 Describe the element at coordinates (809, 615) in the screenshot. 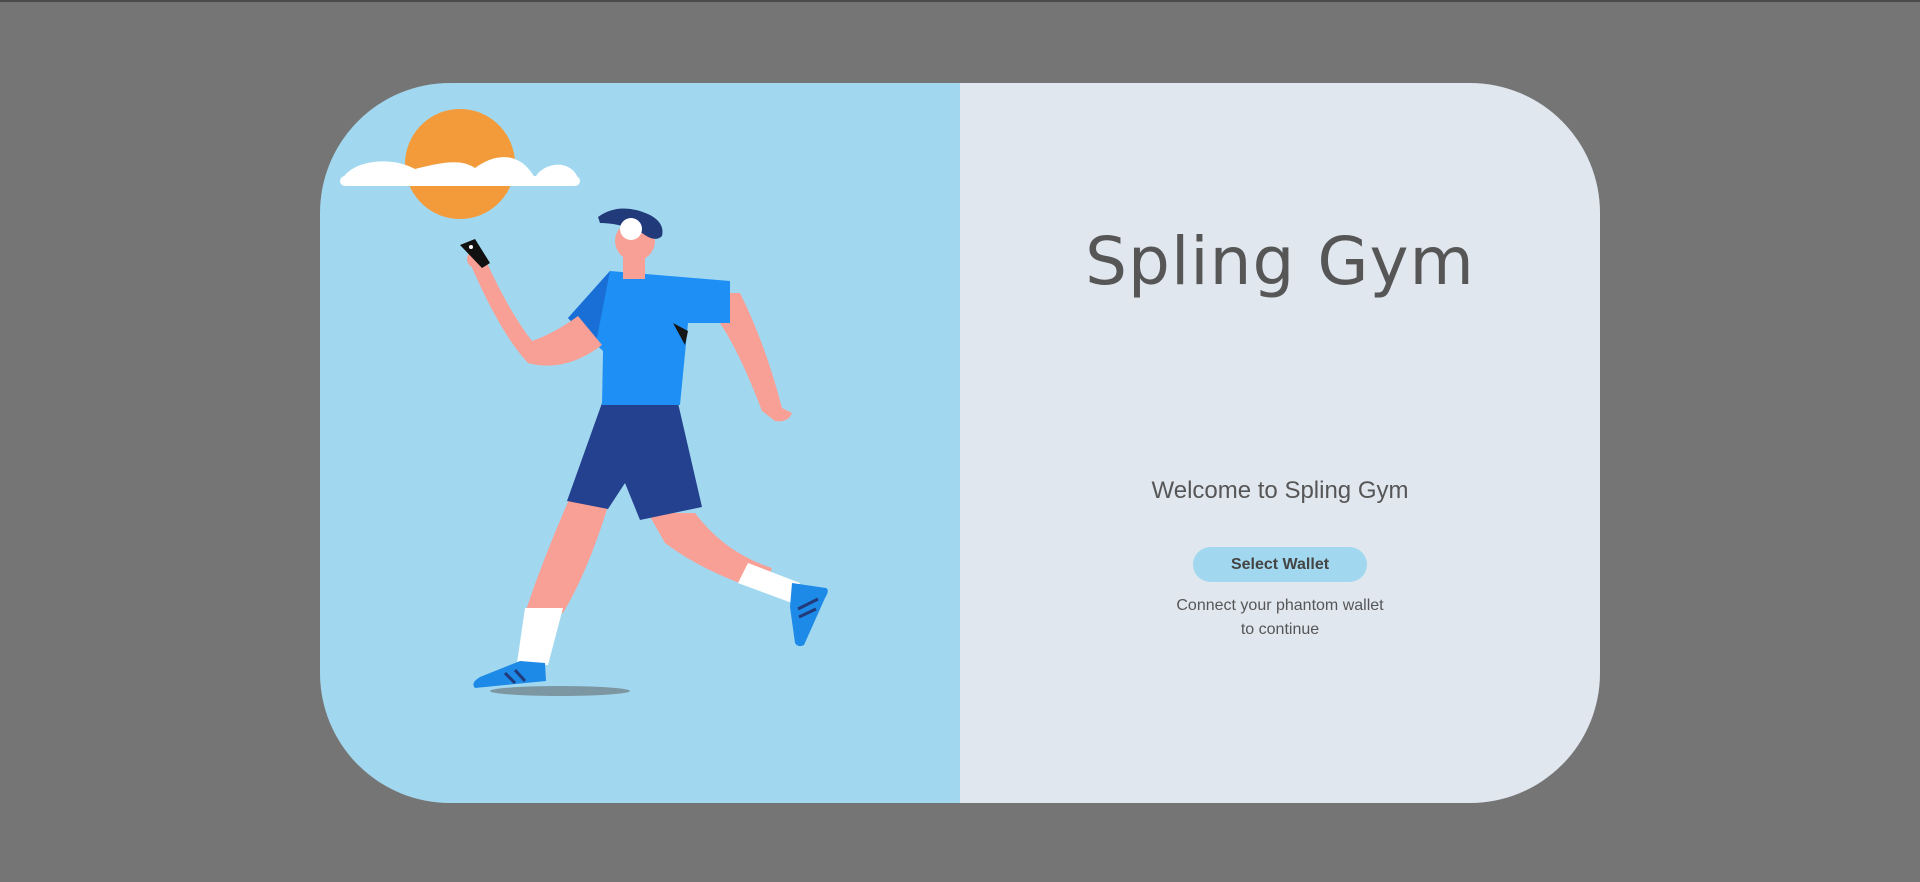

I see `back-shoe-icon` at that location.